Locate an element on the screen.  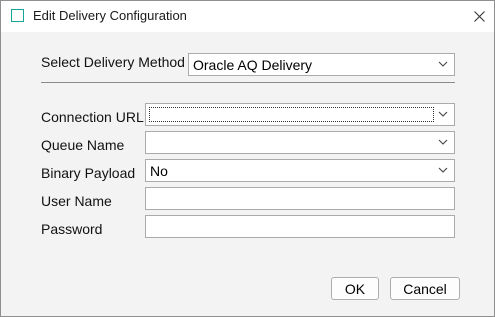
delivery-method-select: Oracle AQ Delivery is located at coordinates (321, 64).